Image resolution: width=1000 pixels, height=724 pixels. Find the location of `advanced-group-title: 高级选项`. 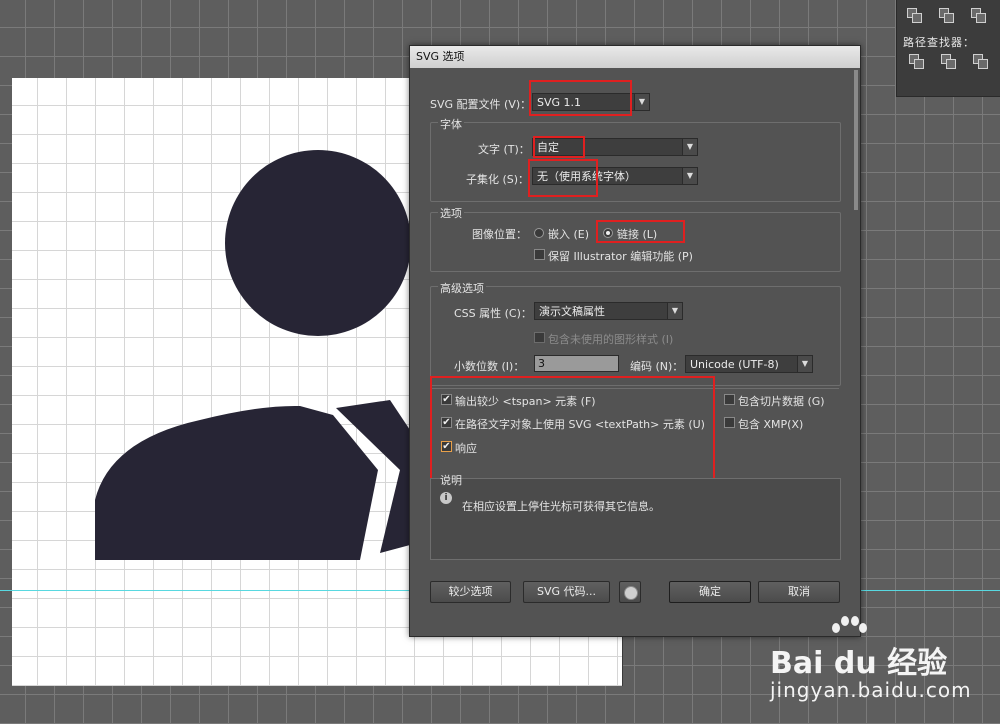

advanced-group-title: 高级选项 is located at coordinates (462, 288).